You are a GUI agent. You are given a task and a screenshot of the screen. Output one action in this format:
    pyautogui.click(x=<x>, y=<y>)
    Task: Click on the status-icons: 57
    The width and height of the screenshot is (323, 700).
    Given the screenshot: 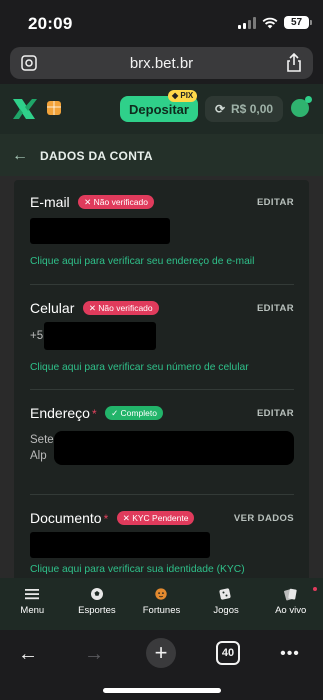 What is the action you would take?
    pyautogui.click(x=275, y=22)
    